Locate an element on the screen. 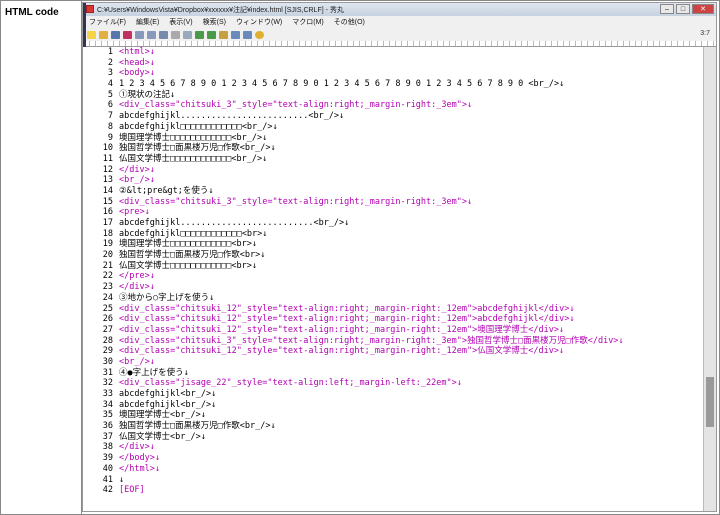  code-line: 39 </body>↓ is located at coordinates (393, 458).